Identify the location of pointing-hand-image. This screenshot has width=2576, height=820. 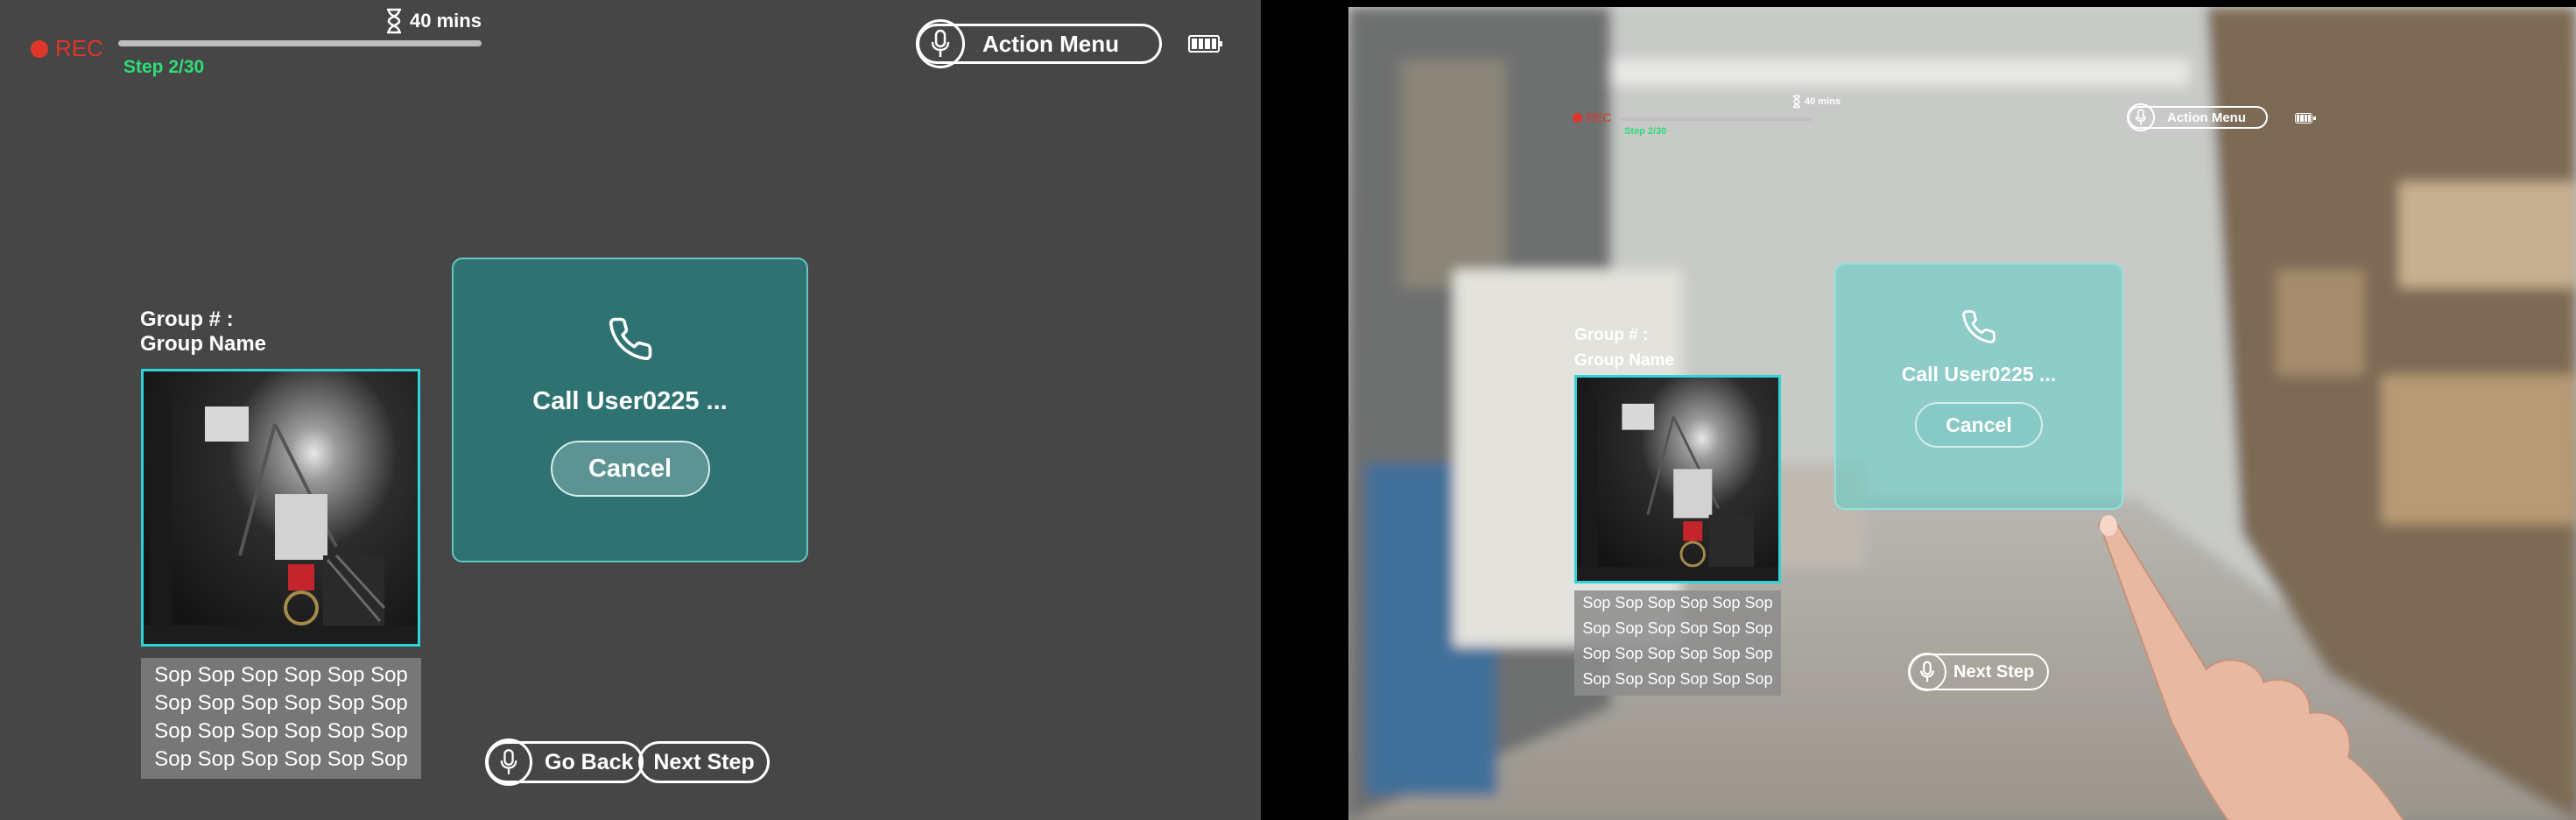
(2251, 667).